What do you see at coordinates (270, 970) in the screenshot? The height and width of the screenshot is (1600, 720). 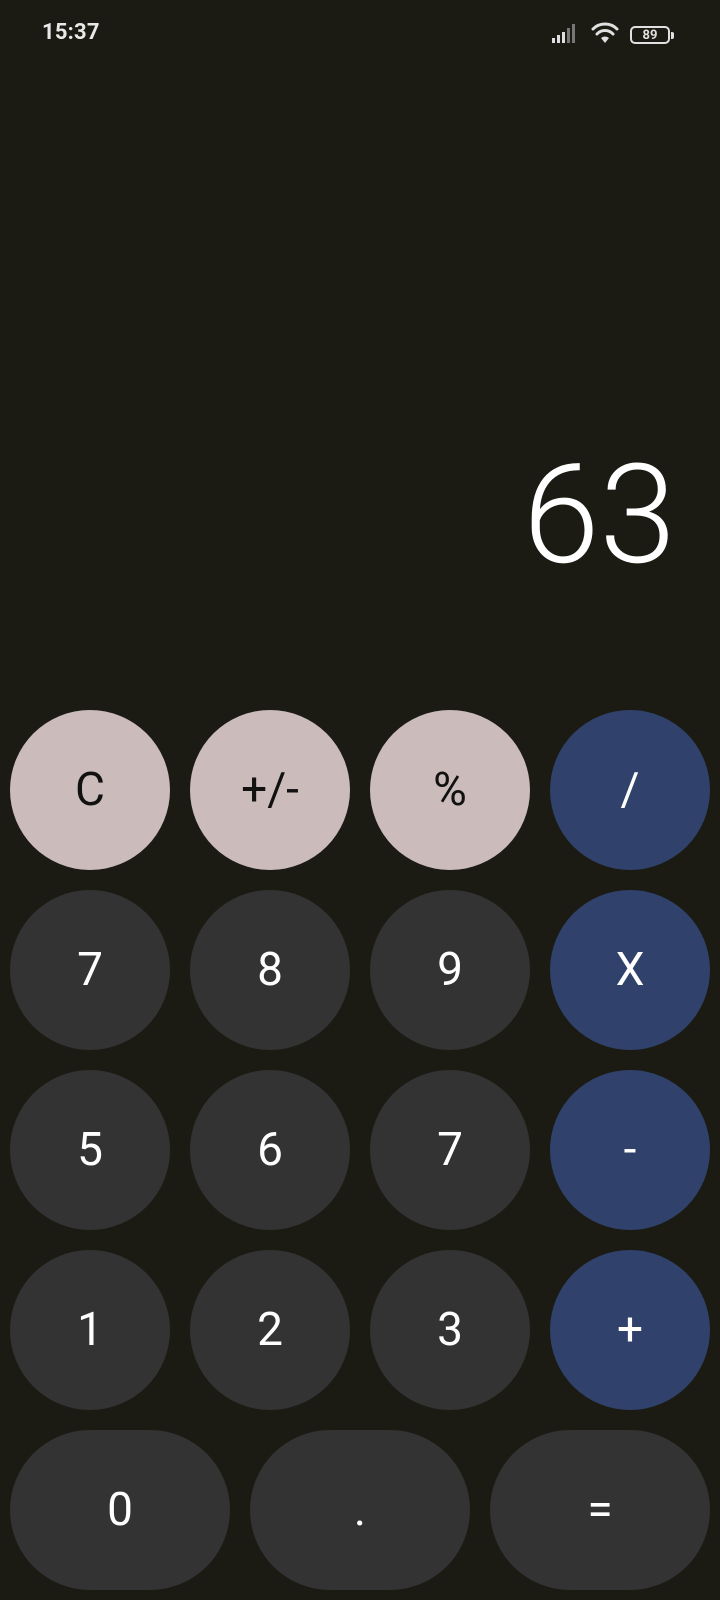 I see `digit-8-button: 8` at bounding box center [270, 970].